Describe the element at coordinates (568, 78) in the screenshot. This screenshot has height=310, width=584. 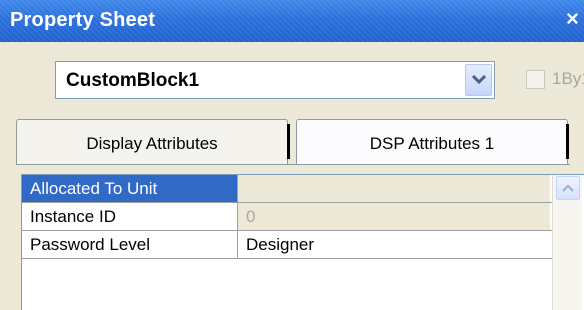
I see `one-by-one-label: 1By1` at that location.